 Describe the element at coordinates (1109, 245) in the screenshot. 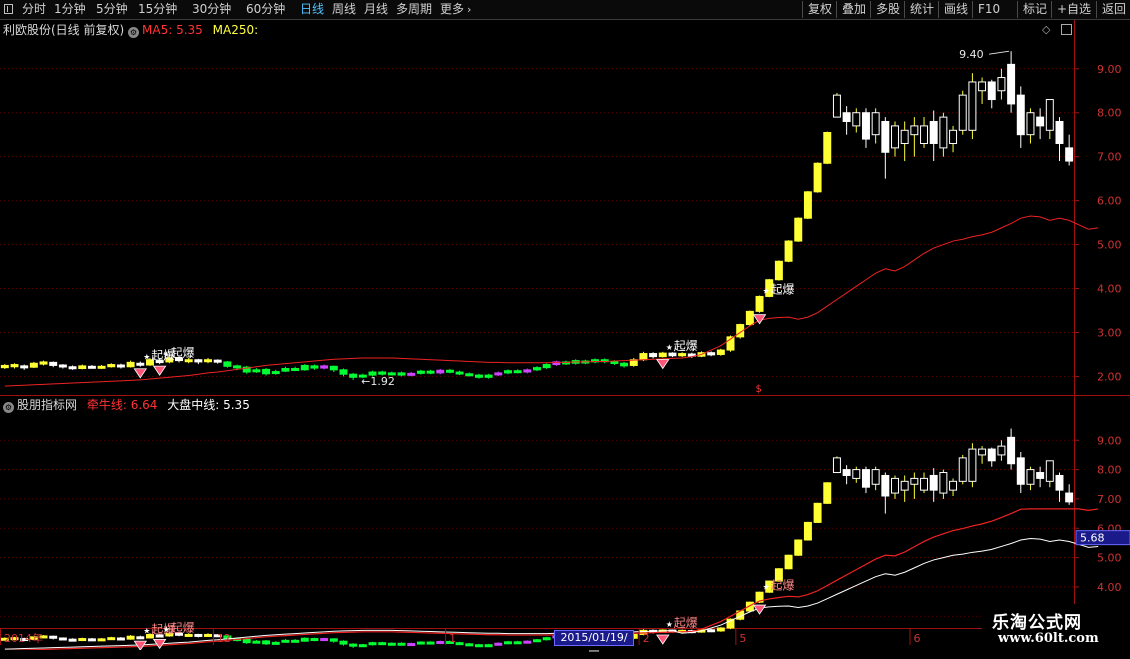

I see `main-y-tick-label: 5.00` at that location.